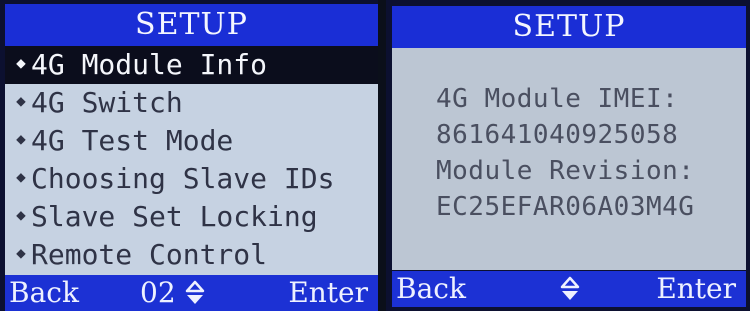  What do you see at coordinates (158, 292) in the screenshot?
I see `page-number: 02` at bounding box center [158, 292].